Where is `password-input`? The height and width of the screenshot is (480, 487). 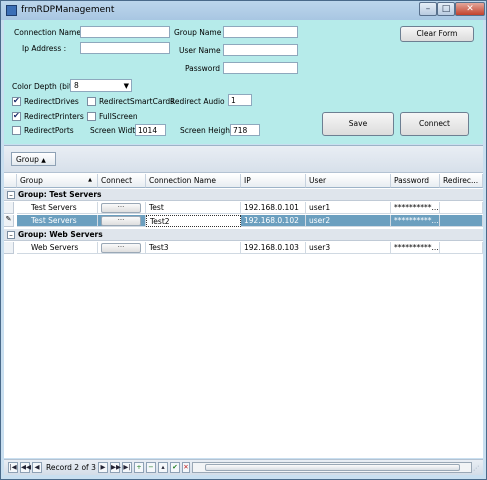 password-input is located at coordinates (260, 68).